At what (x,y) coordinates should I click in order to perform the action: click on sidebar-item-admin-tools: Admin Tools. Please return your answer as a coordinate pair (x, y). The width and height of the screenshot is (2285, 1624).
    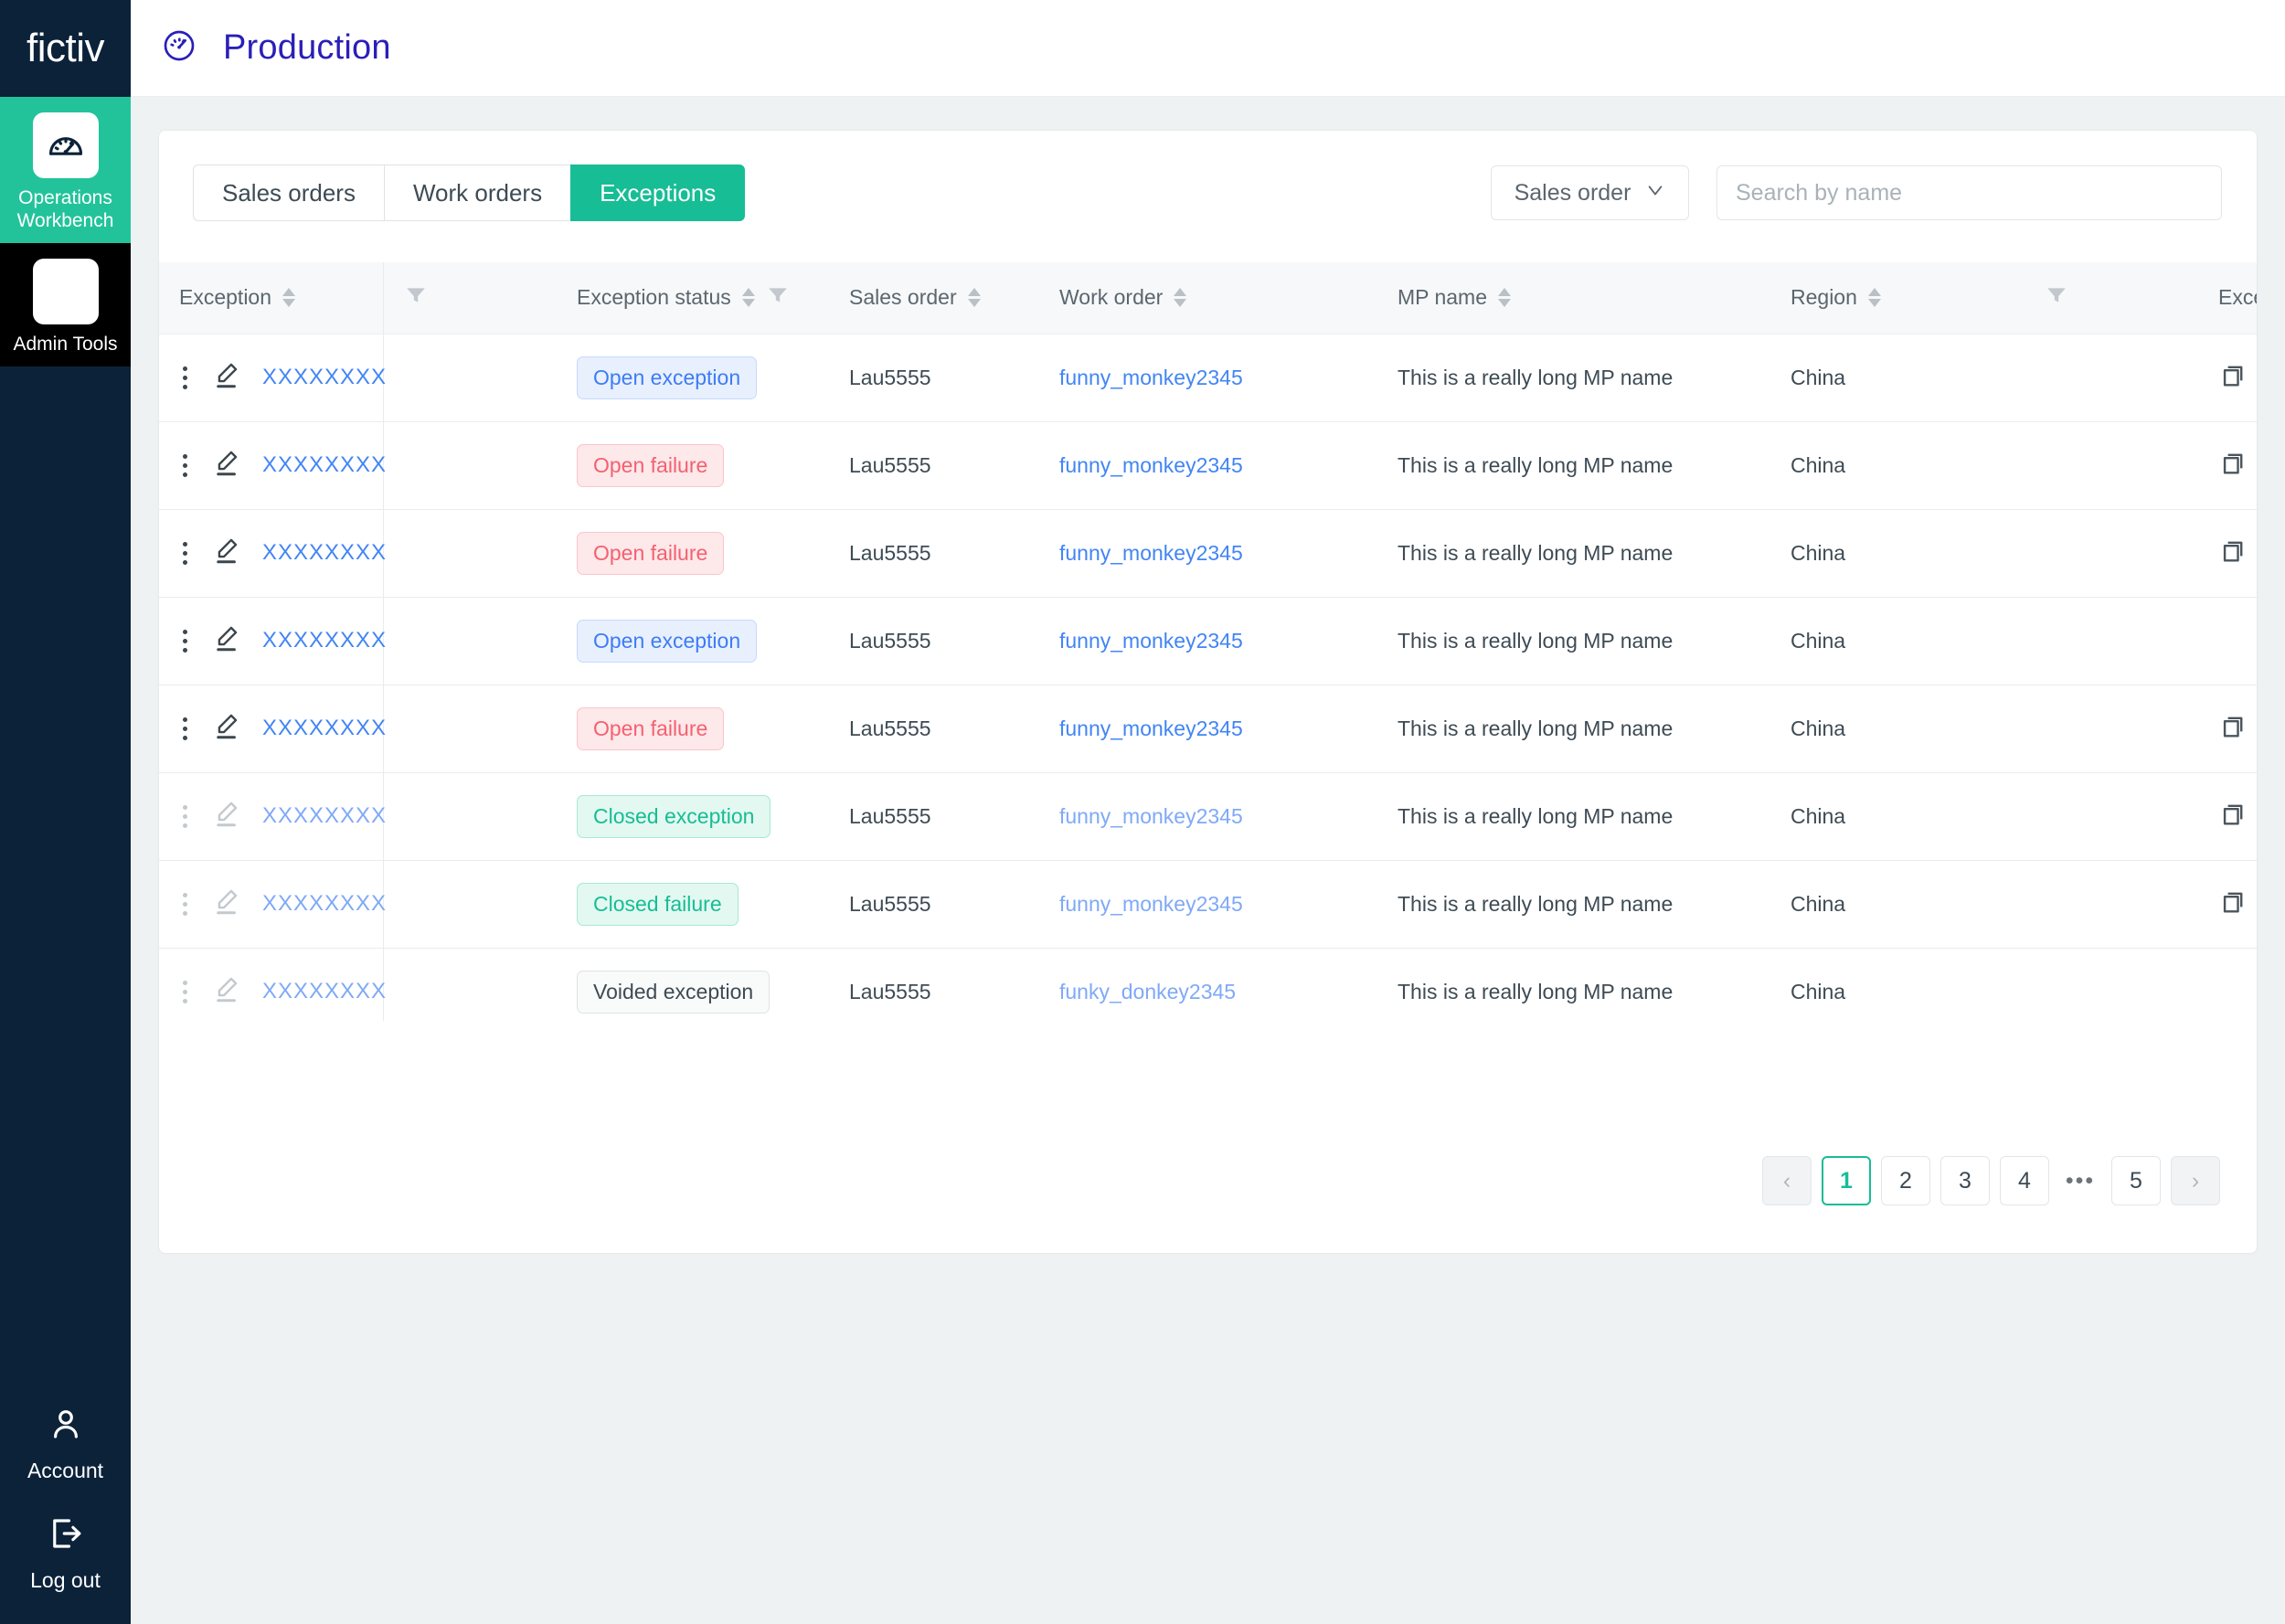
    Looking at the image, I should click on (65, 304).